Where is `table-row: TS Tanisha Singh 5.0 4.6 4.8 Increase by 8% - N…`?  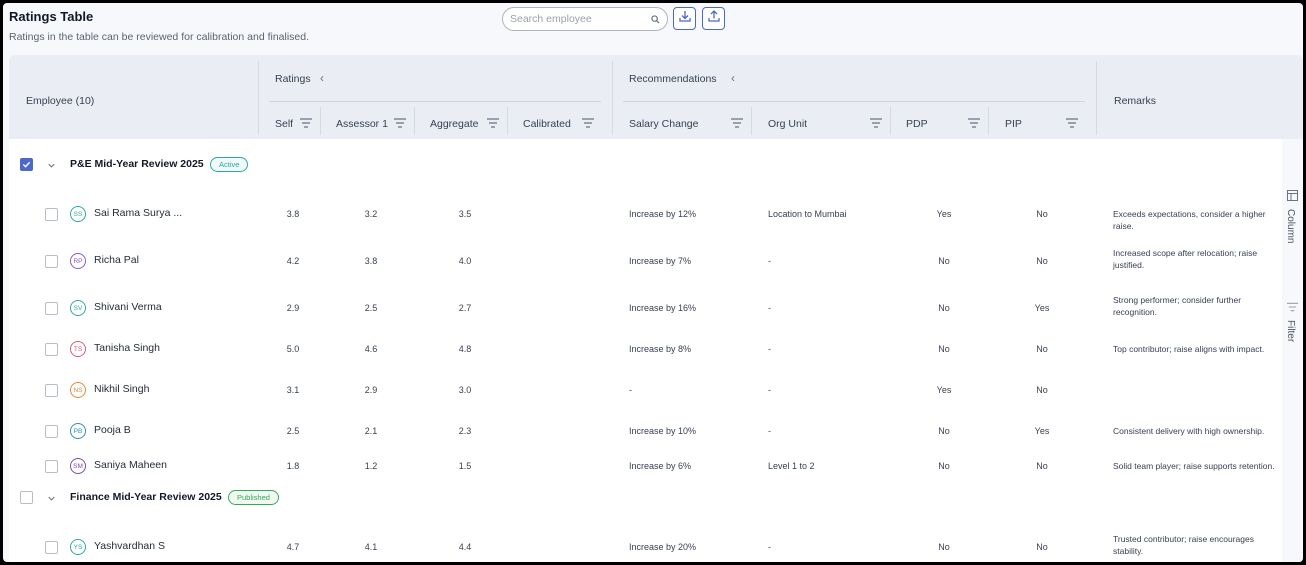
table-row: TS Tanisha Singh 5.0 4.6 4.8 Increase by 8% - N… is located at coordinates (645, 350).